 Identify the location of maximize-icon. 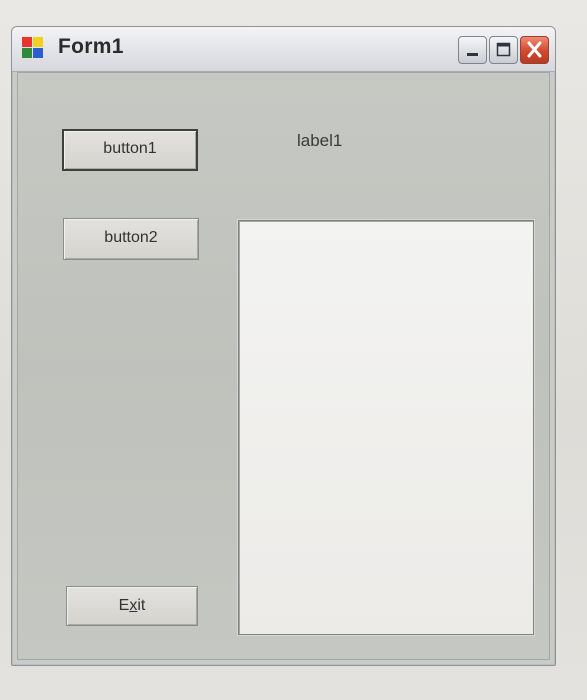
(503, 49).